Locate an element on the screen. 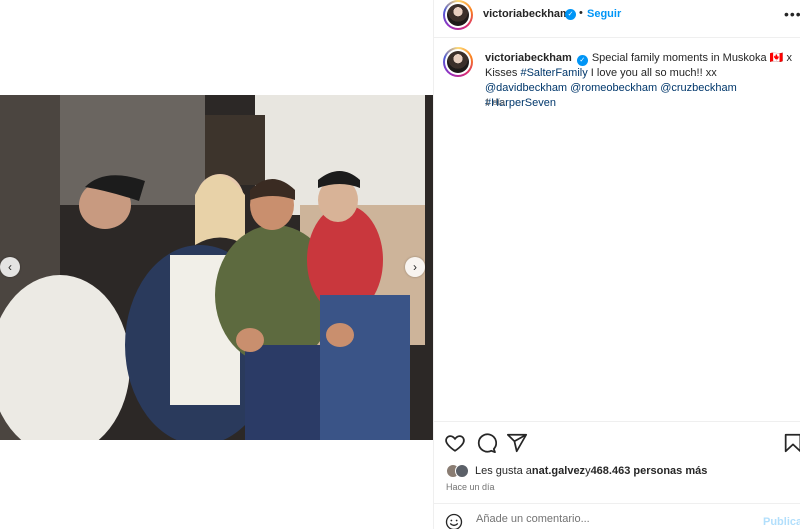 The image size is (800, 529). share-icon is located at coordinates (517, 443).